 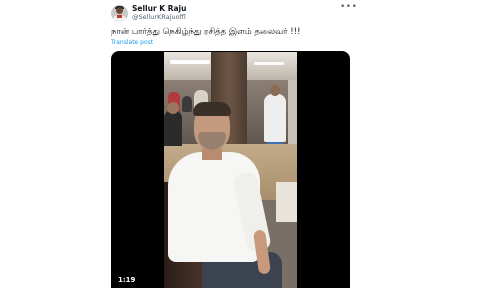 I want to click on translate-post-link: Translate post, so click(x=132, y=42).